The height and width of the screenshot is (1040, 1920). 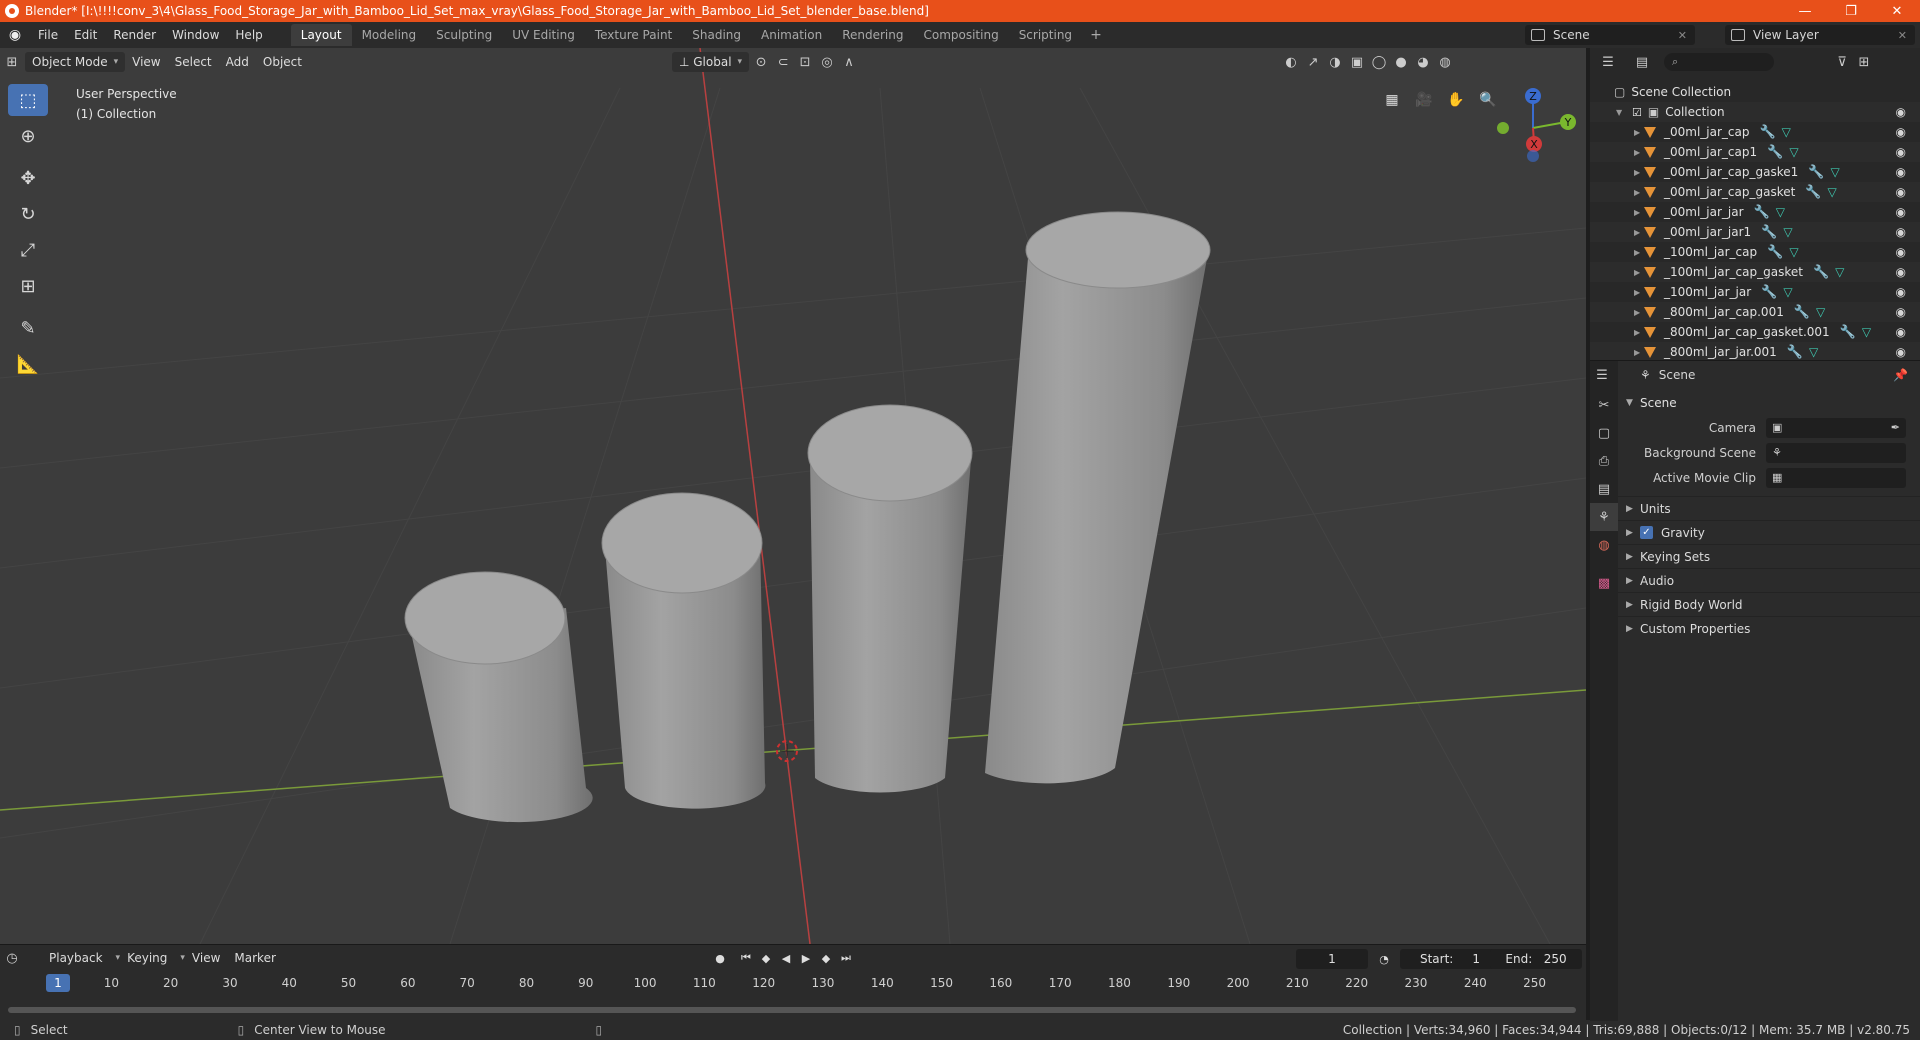 What do you see at coordinates (15, 35) in the screenshot?
I see `blender-logo-icon: ◉` at bounding box center [15, 35].